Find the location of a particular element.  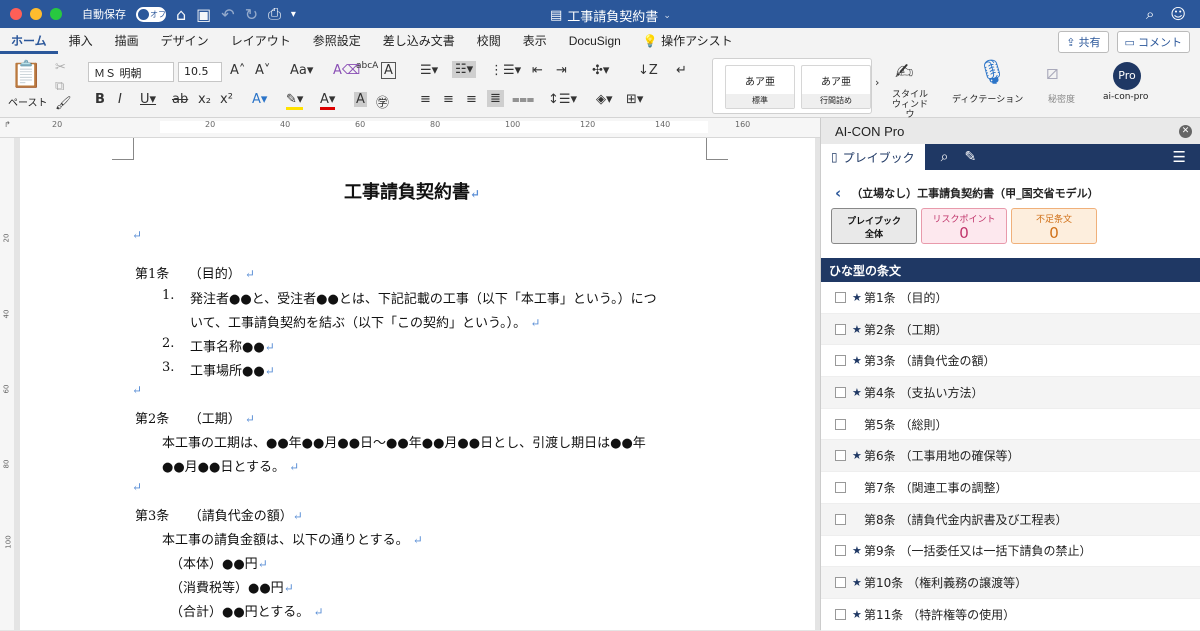

strikethrough-icon: ab is located at coordinates (180, 99).